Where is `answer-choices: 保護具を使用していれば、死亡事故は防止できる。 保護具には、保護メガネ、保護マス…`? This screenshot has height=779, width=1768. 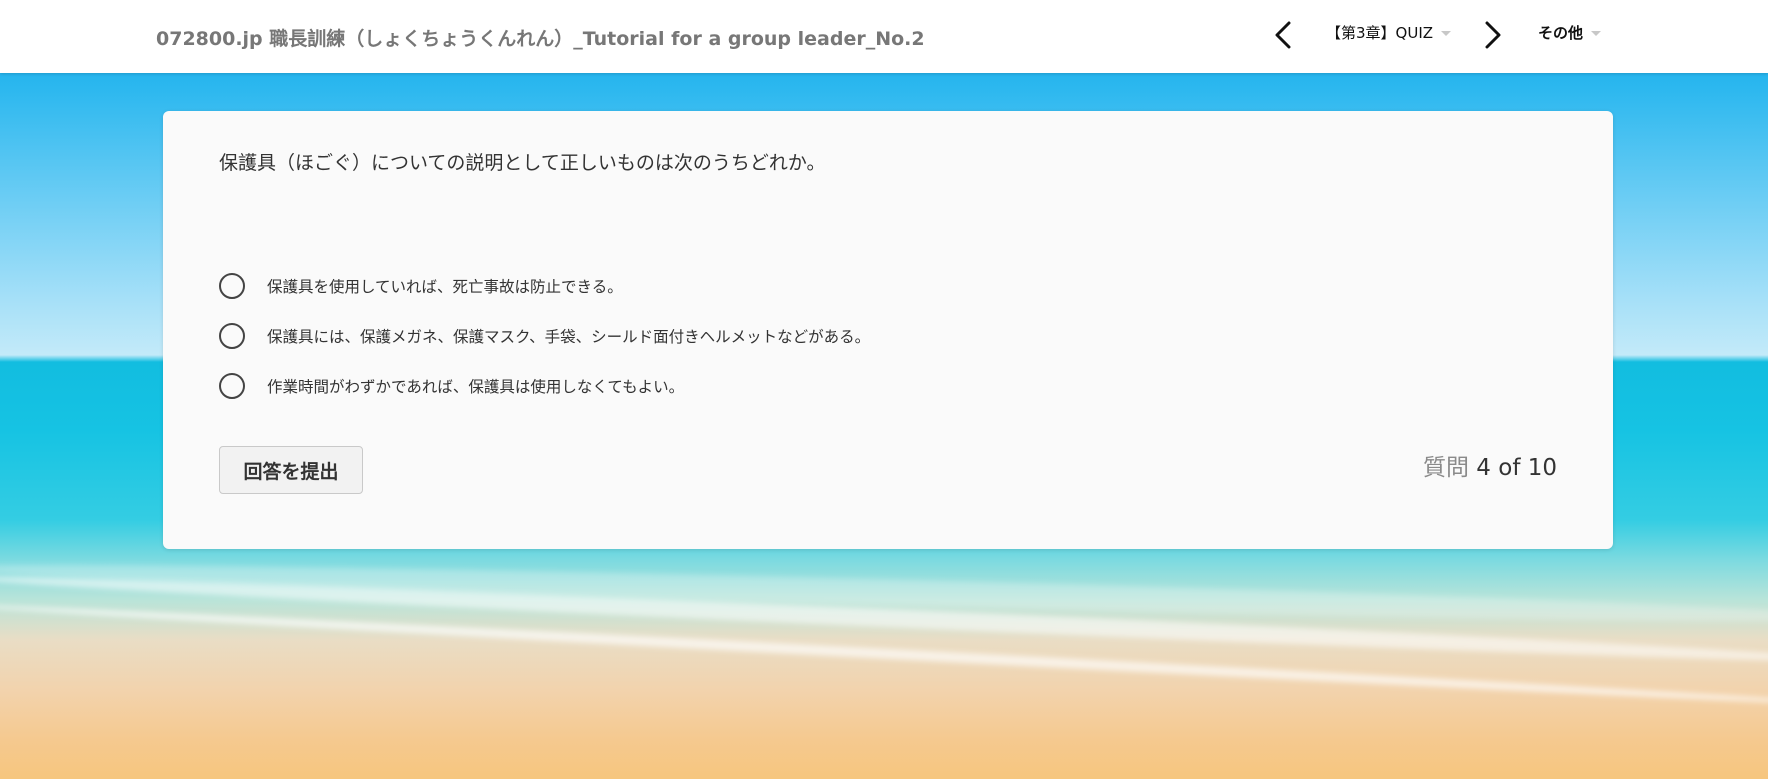
answer-choices: 保護具を使用していれば、死亡事故は防止できる。 保護具には、保護メガネ、保護マス… is located at coordinates (544, 346).